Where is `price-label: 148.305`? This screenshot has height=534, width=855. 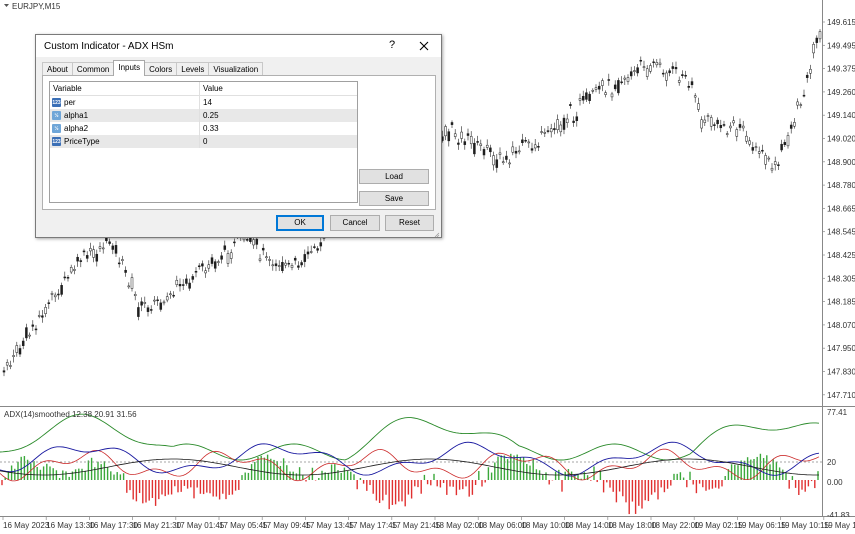 price-label: 148.305 is located at coordinates (841, 278).